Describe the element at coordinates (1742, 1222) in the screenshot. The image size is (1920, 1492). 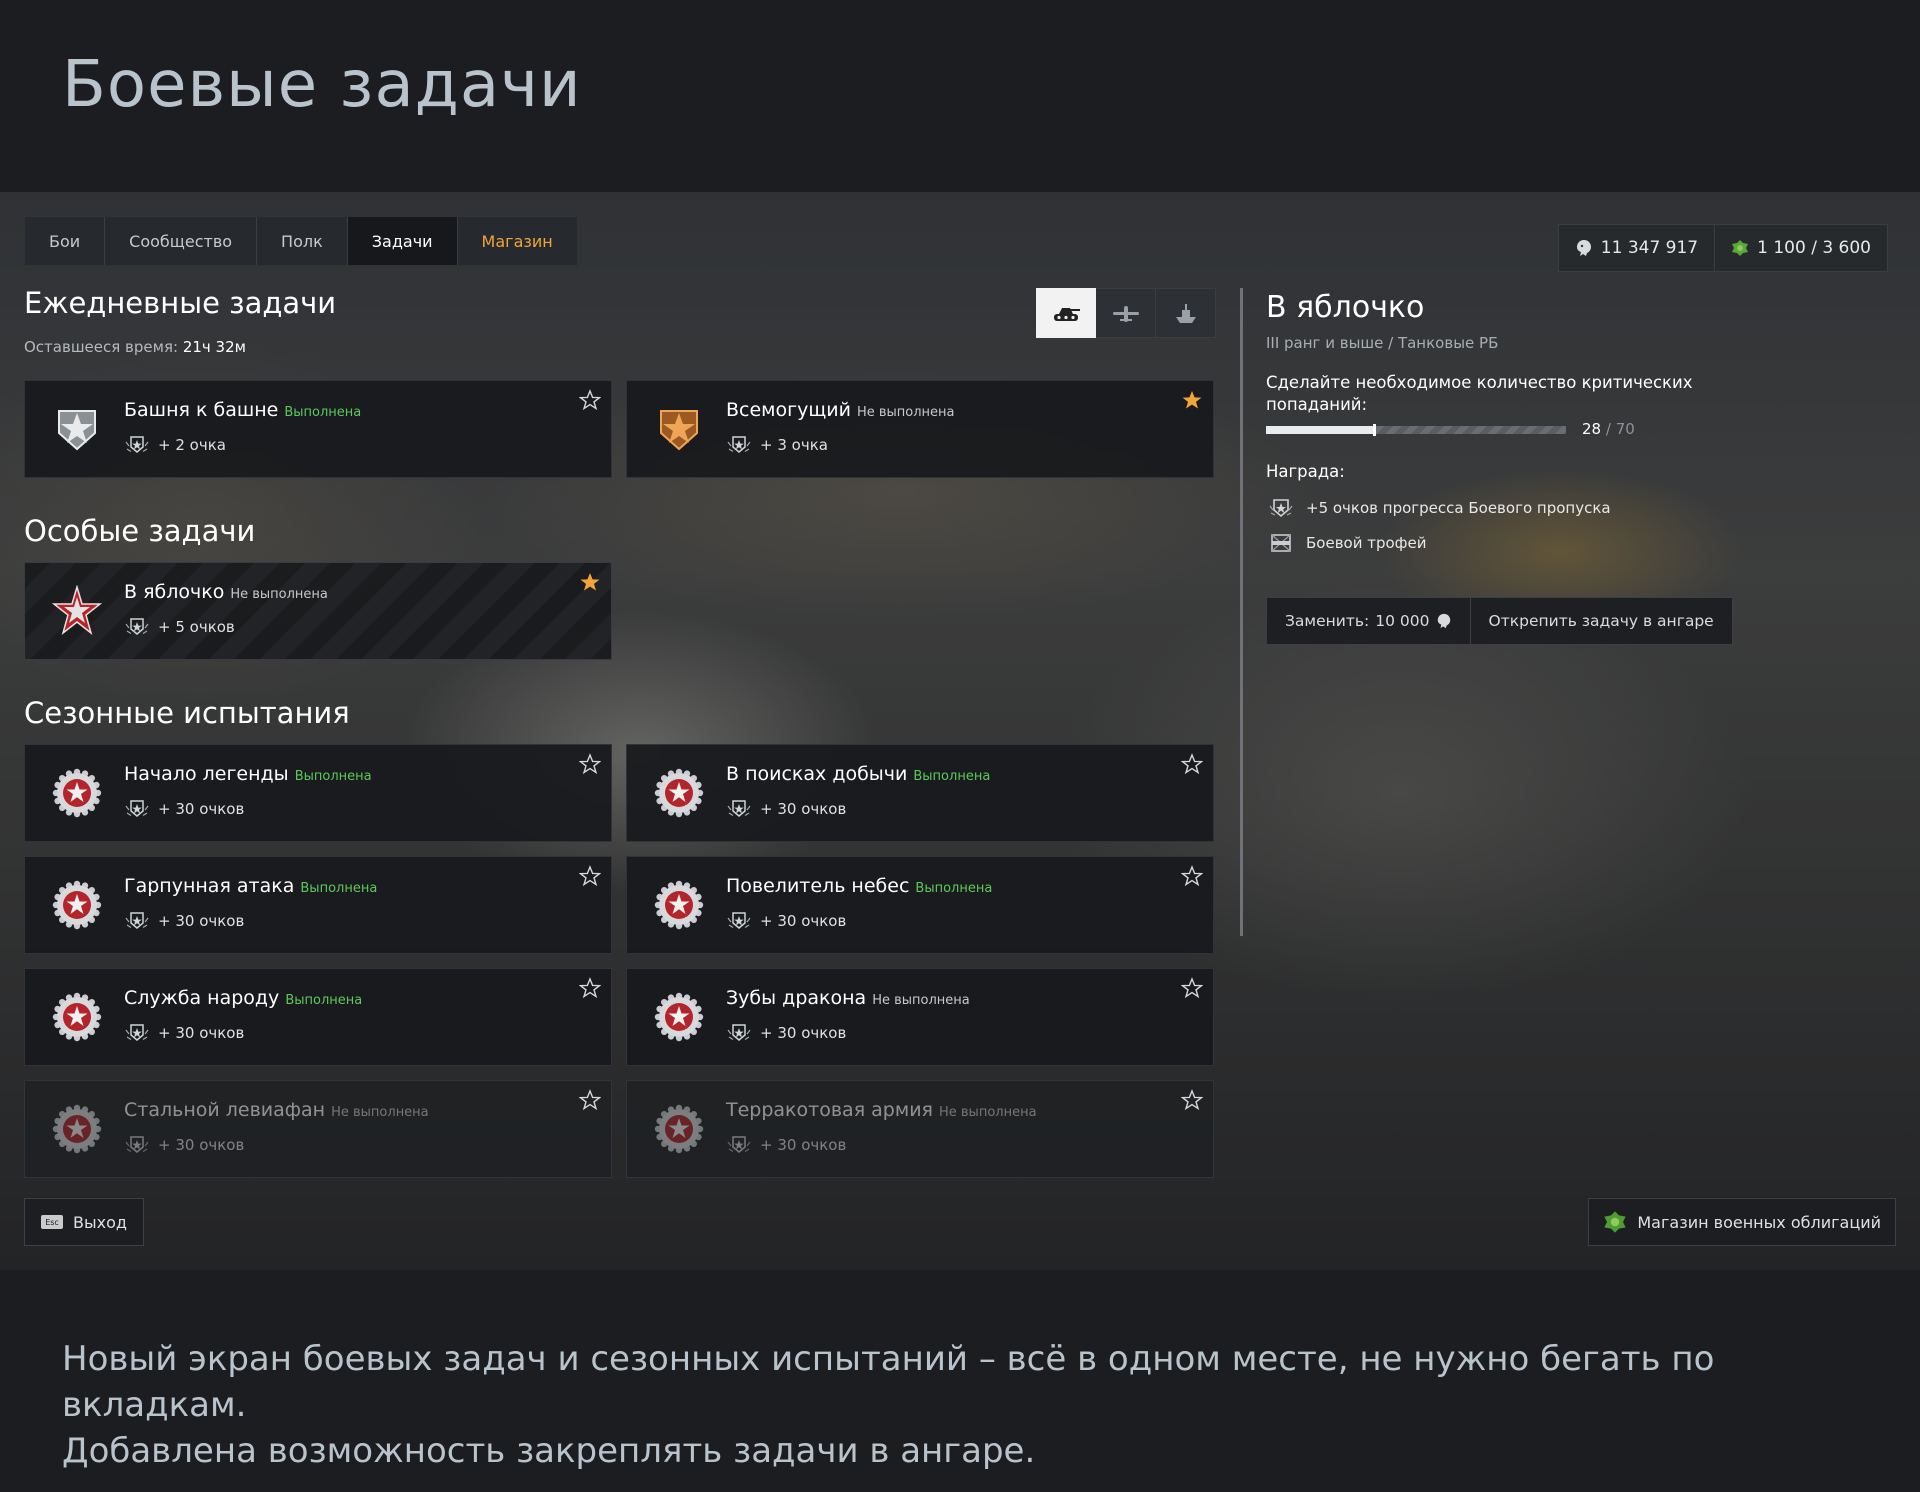
I see `bonds-shop-button: Магазин военных облигаций` at that location.